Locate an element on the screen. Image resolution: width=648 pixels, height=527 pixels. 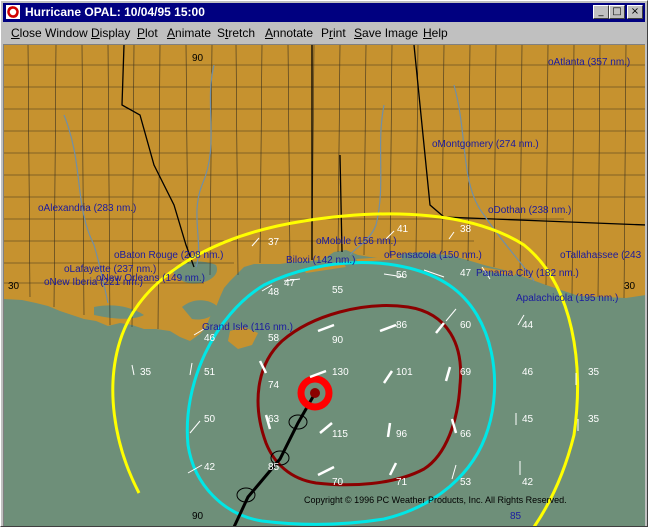
city-label: oDothan (238 nm.) is located at coordinates (529, 210).